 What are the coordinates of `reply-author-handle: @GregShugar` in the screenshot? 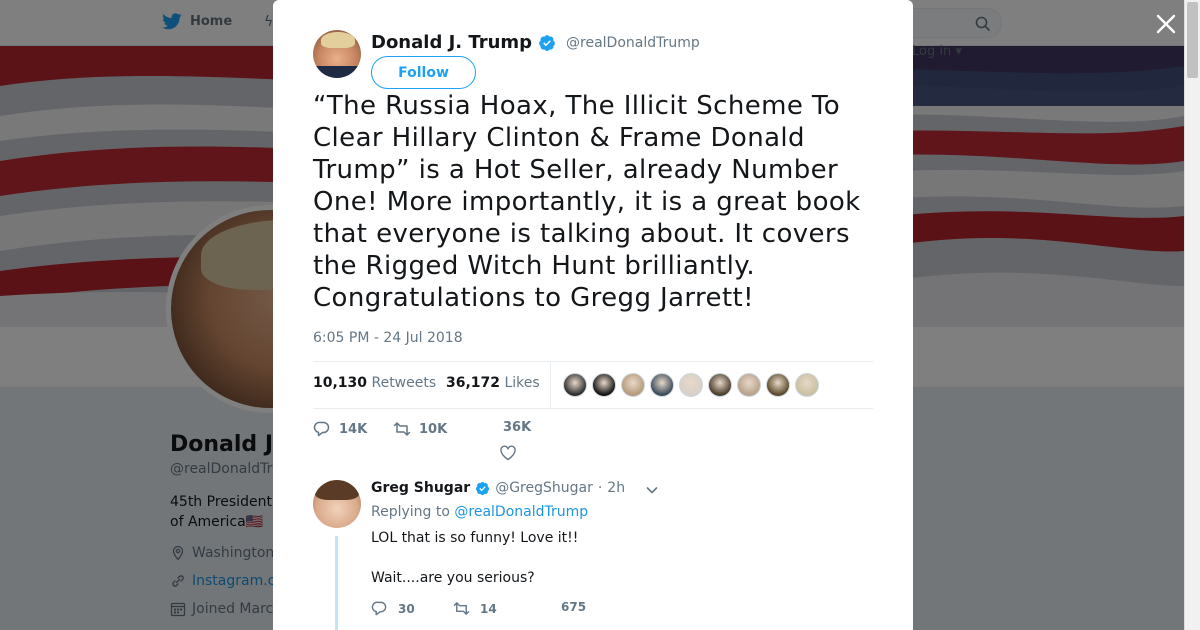 It's located at (544, 488).